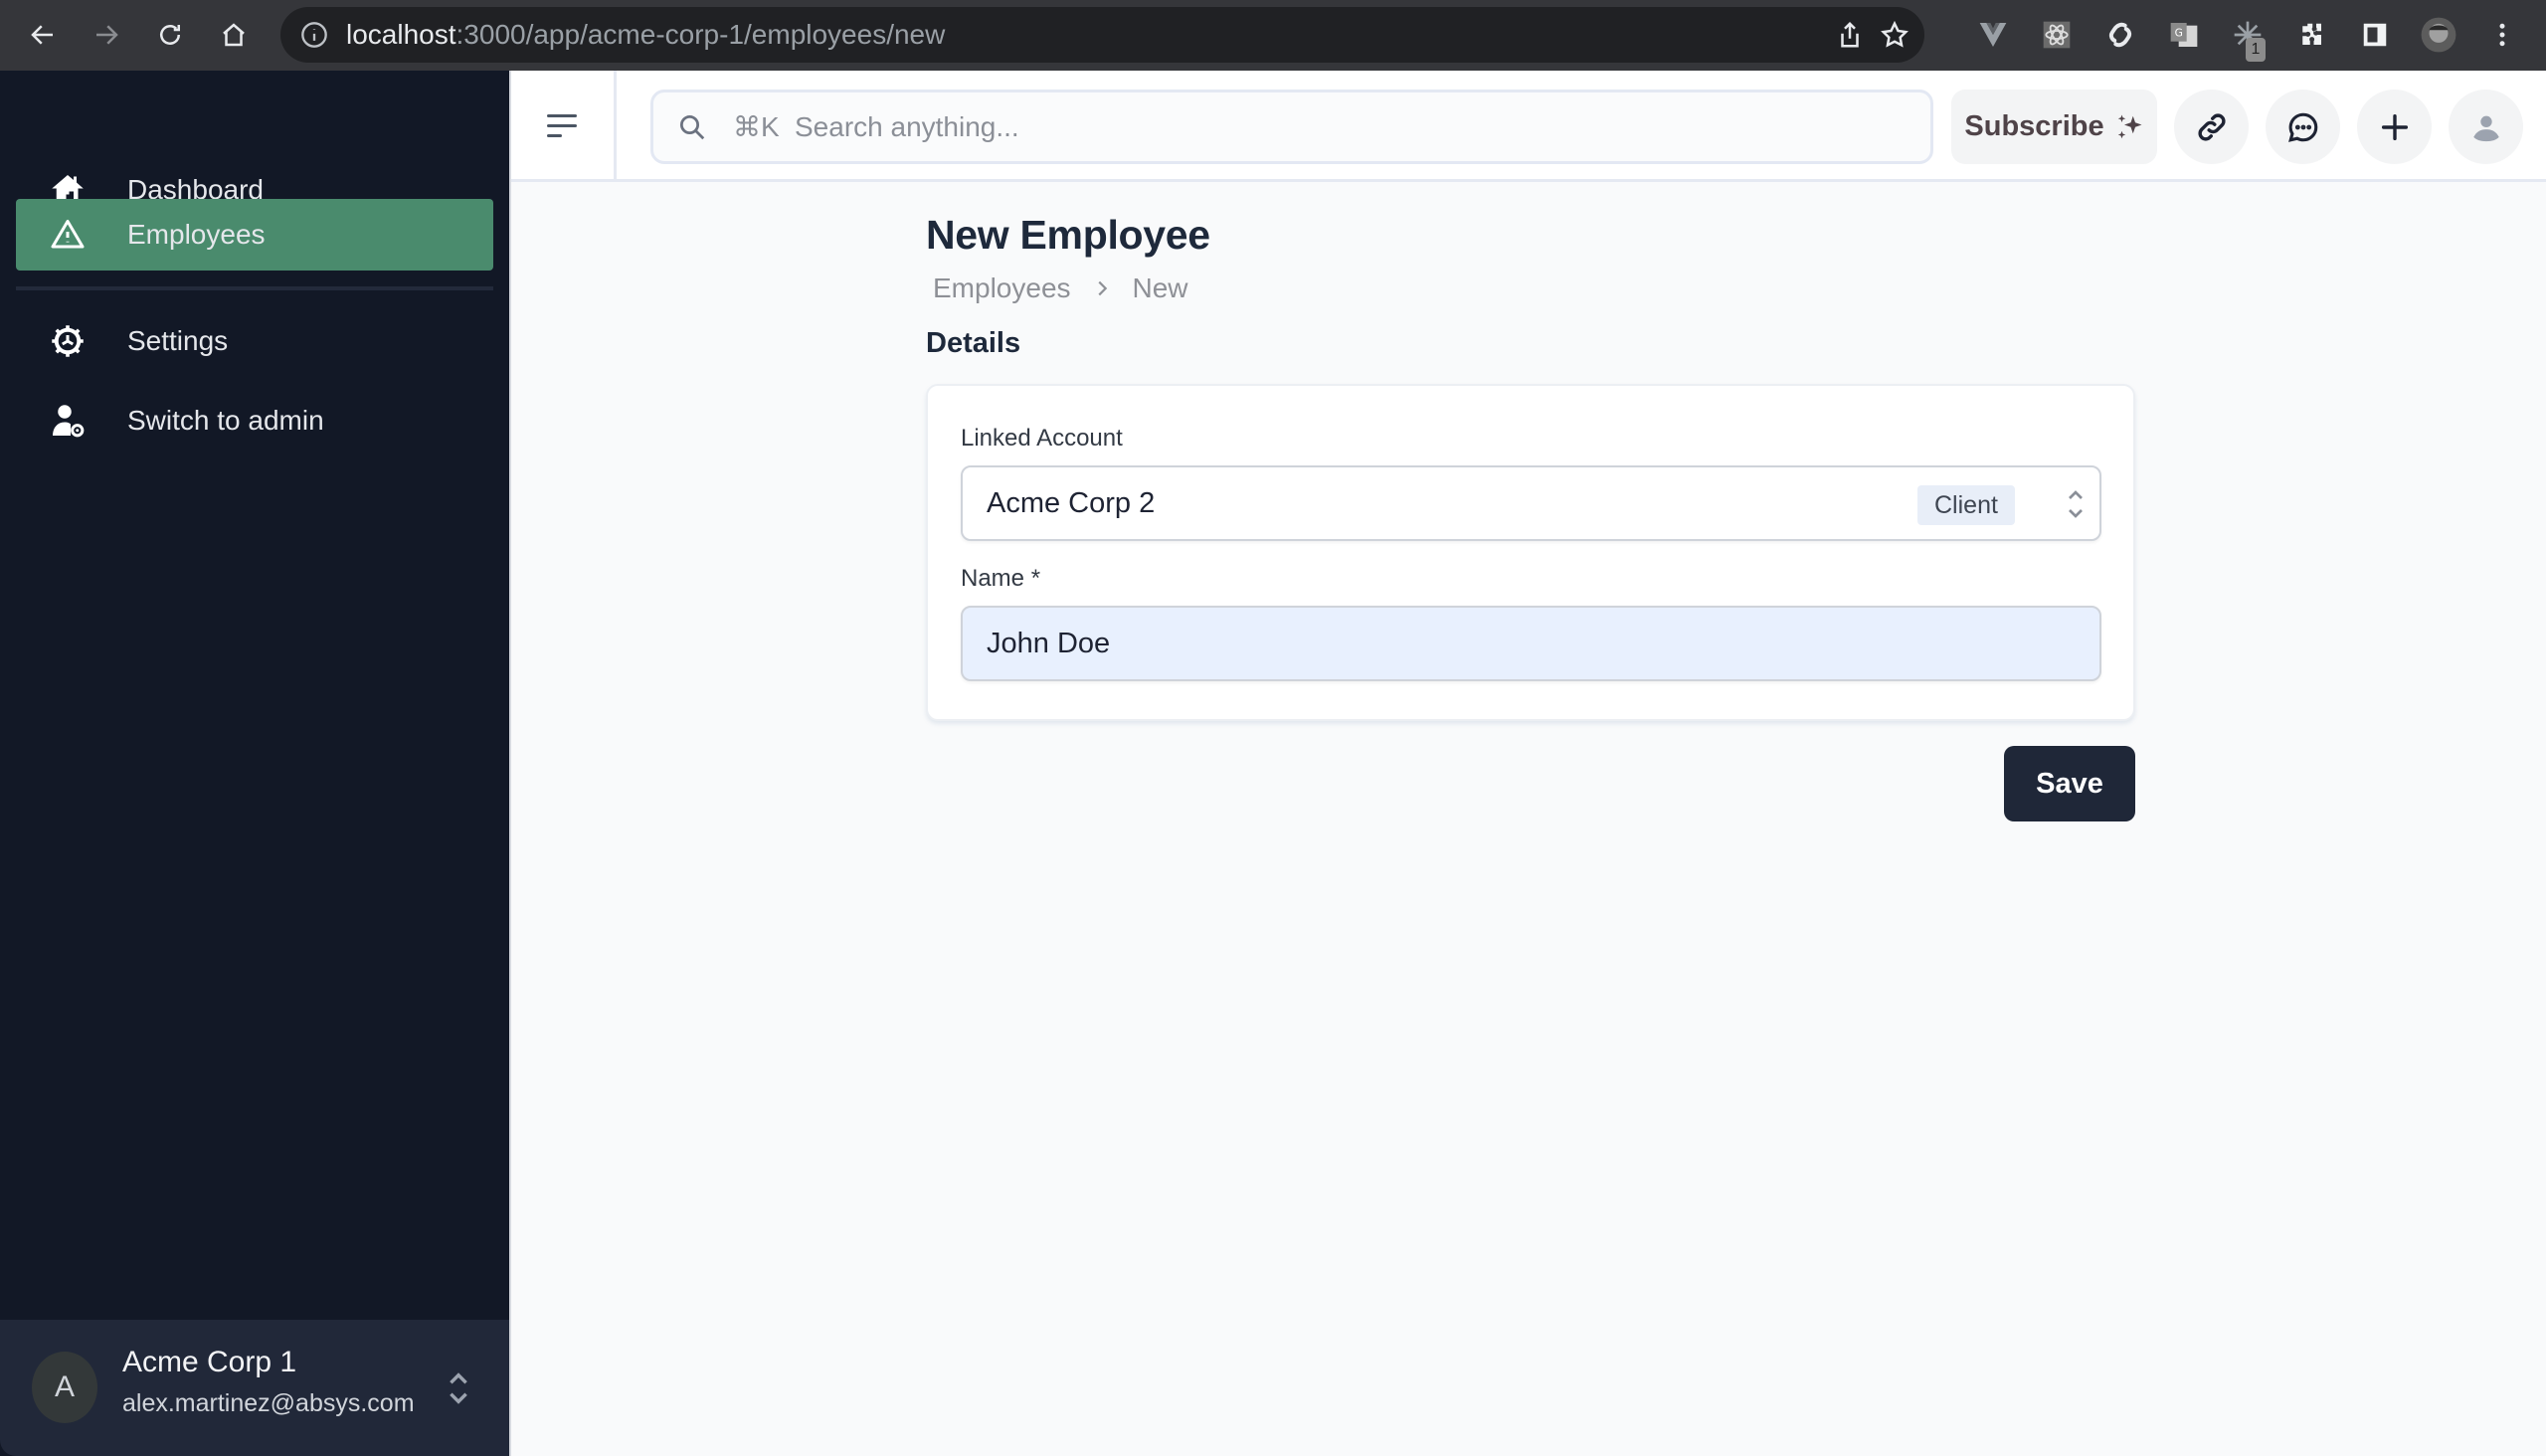 The width and height of the screenshot is (2546, 1456). Describe the element at coordinates (692, 128) in the screenshot. I see `search-icon` at that location.